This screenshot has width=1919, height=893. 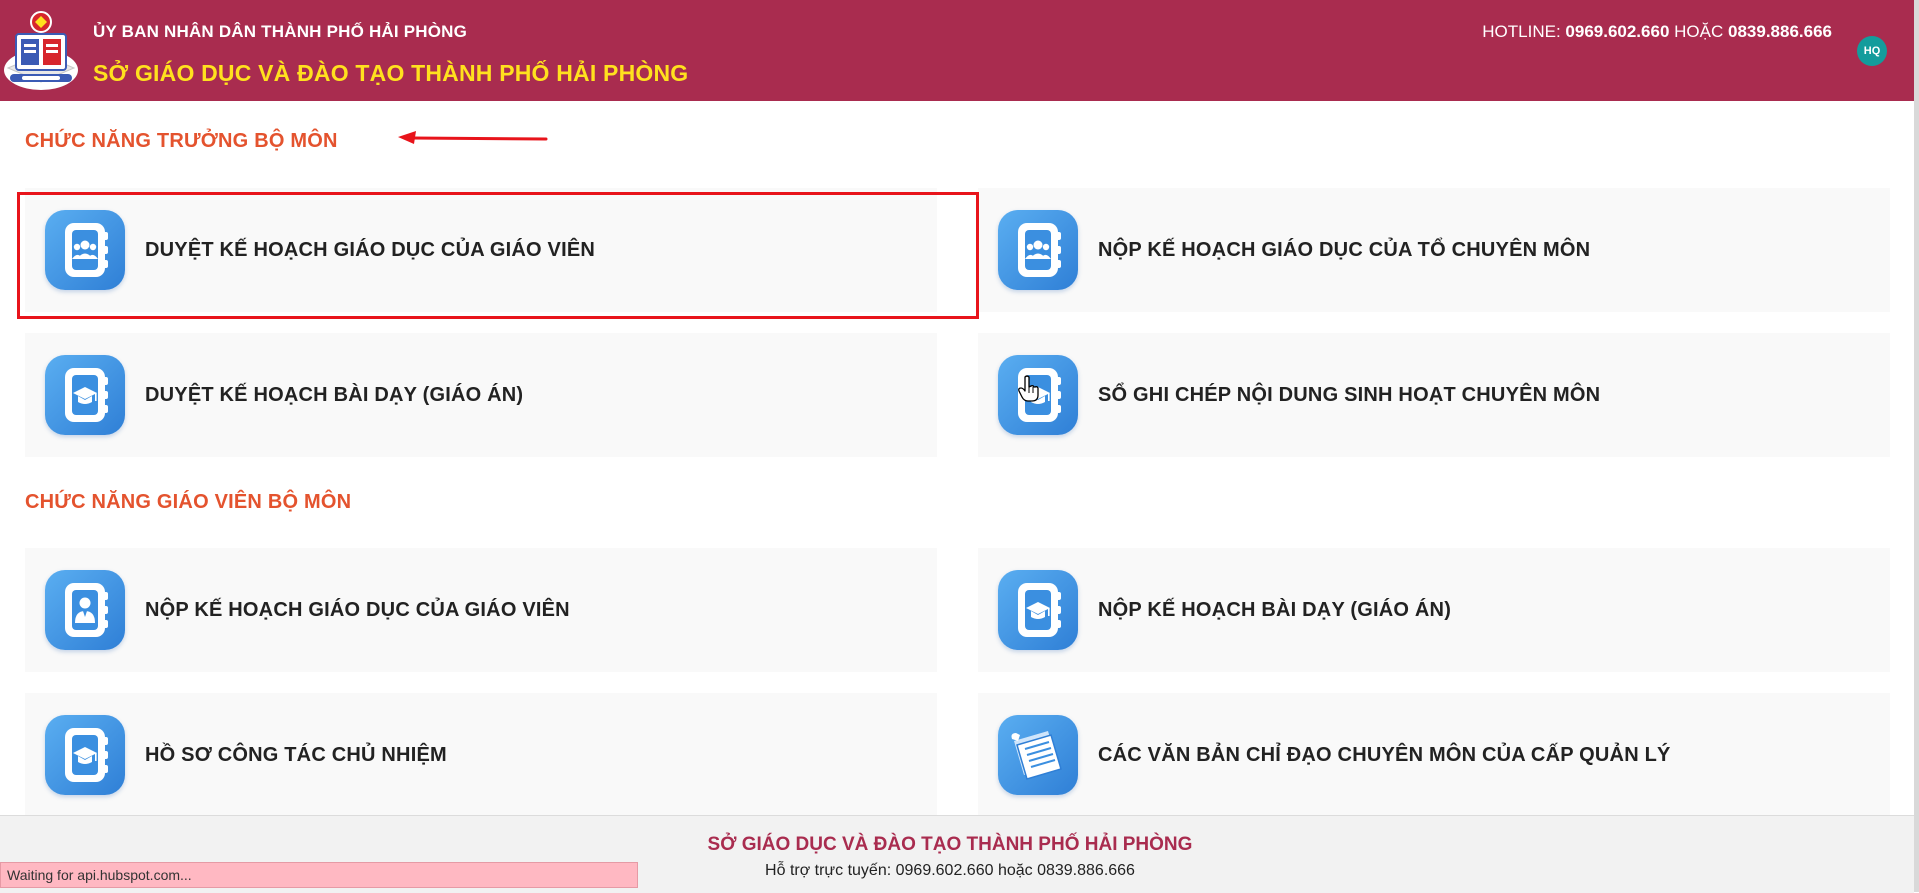 What do you see at coordinates (85, 610) in the screenshot?
I see `teacher-book-icon` at bounding box center [85, 610].